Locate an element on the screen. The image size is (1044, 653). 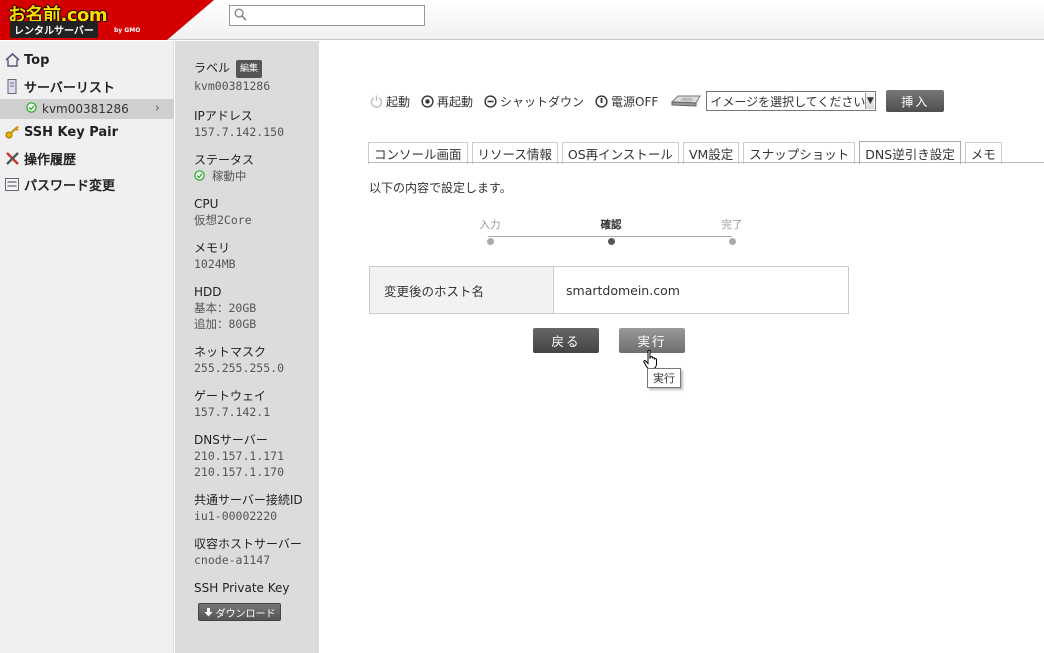
tab-item: コンソール画面 is located at coordinates (418, 153).